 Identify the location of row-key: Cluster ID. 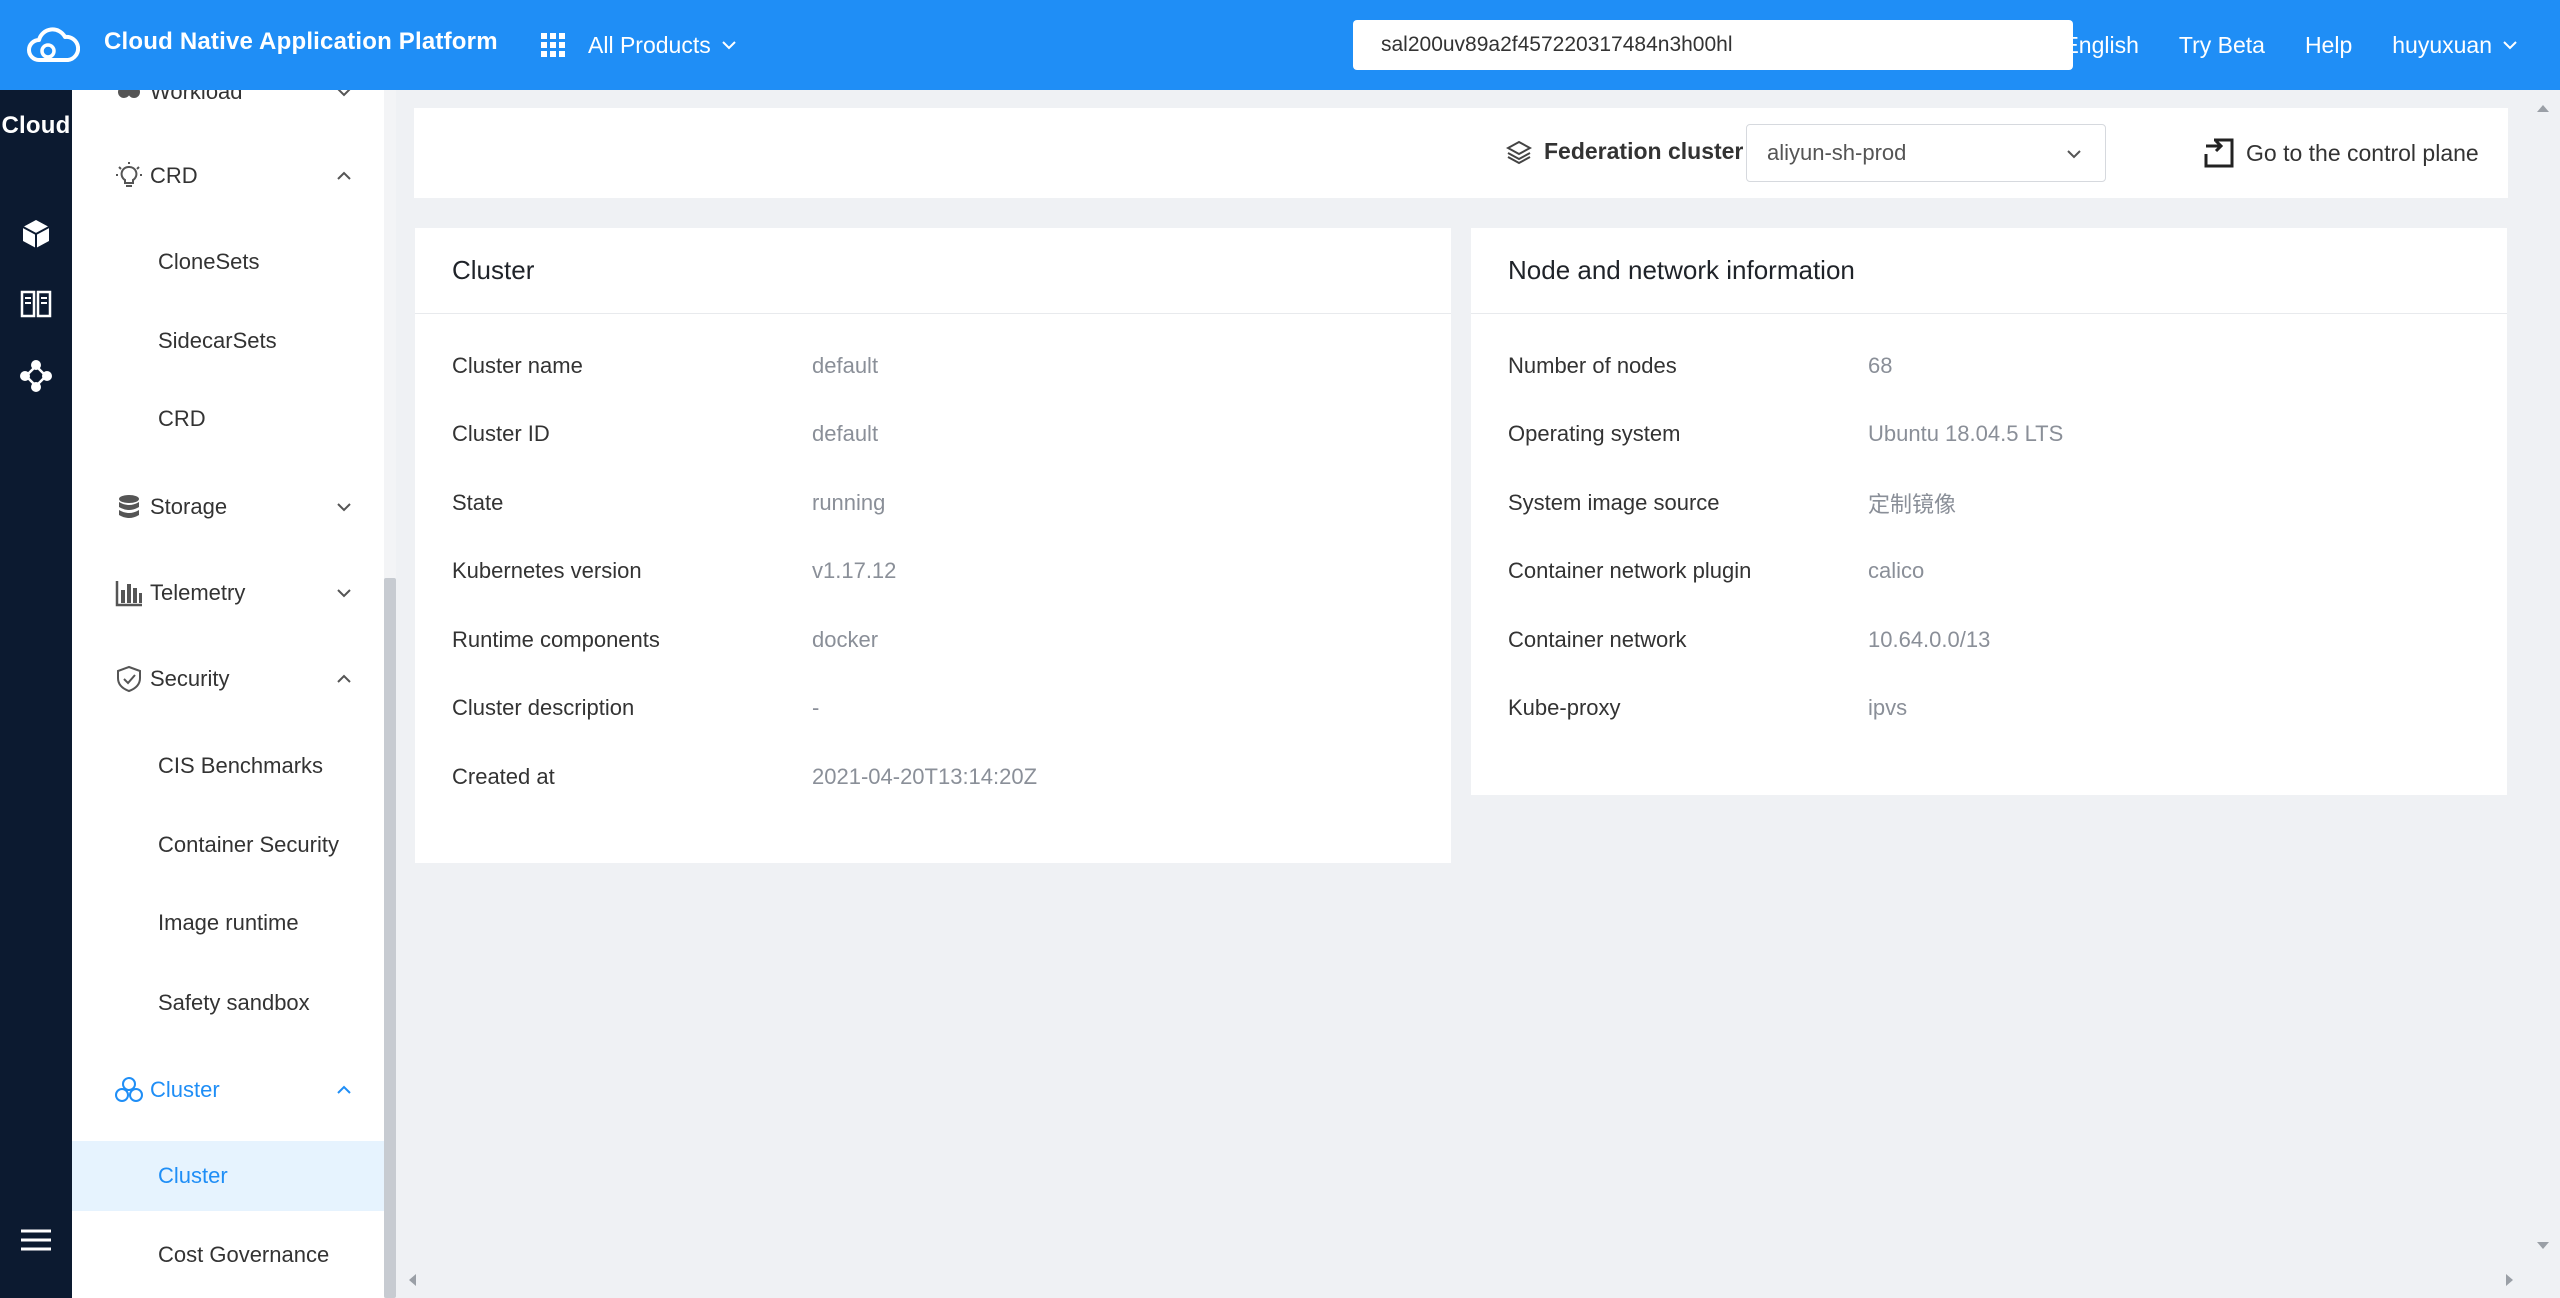
(501, 433).